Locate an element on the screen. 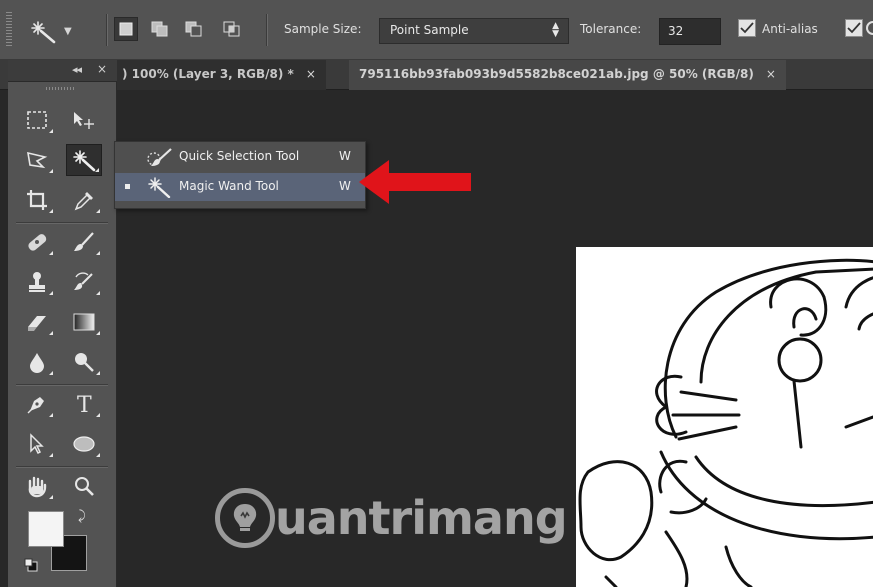 The height and width of the screenshot is (587, 873). menu-item-quick-selection: Quick Selection Tool W is located at coordinates (240, 157).